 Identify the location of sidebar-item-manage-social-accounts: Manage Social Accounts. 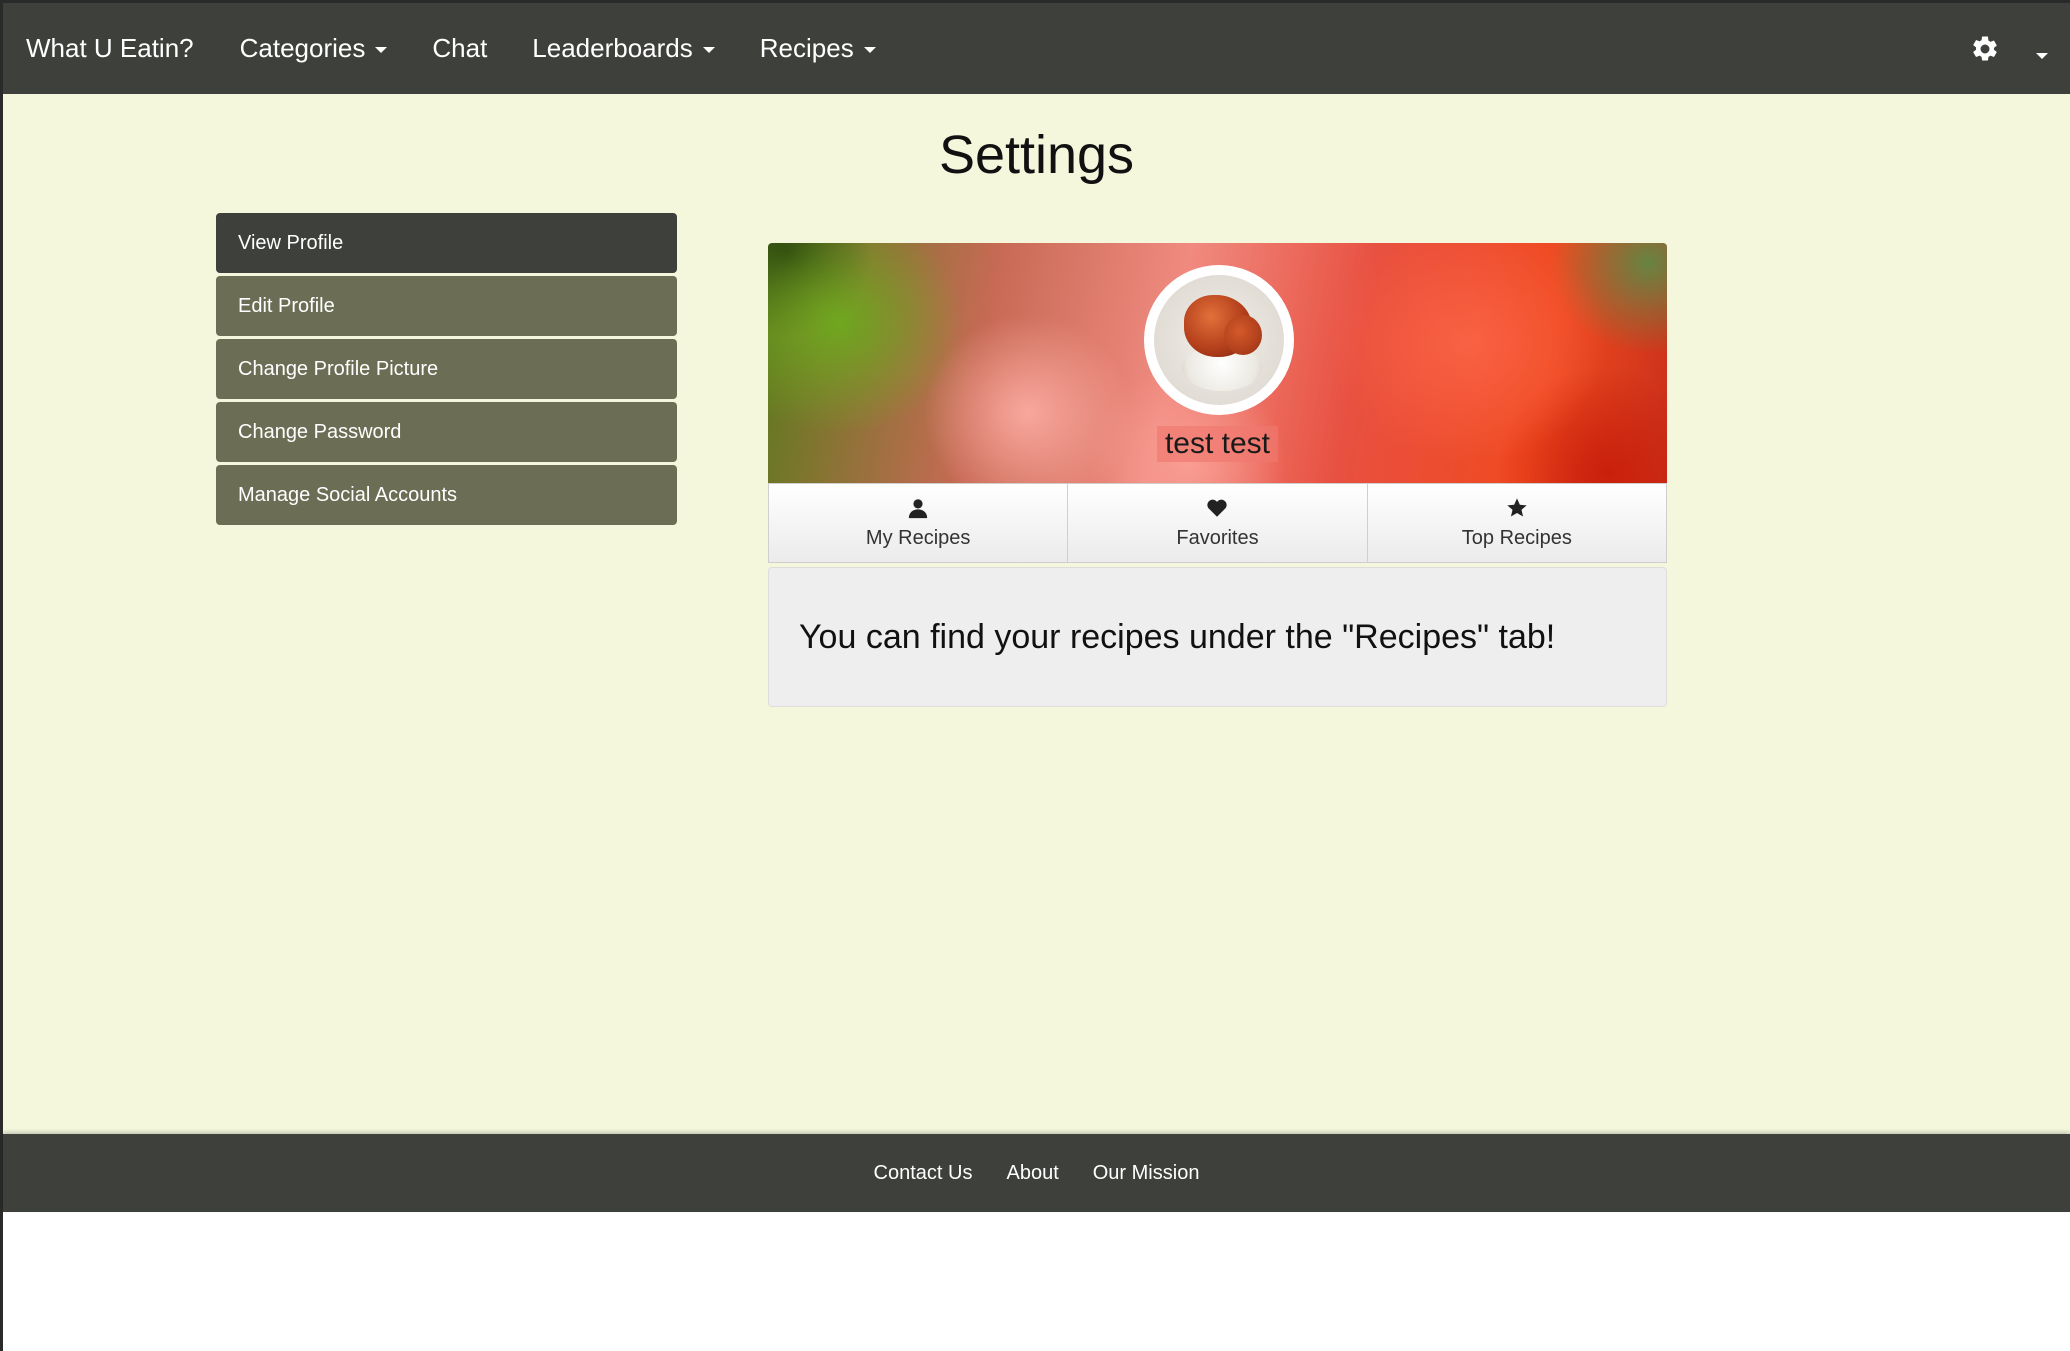
(446, 495).